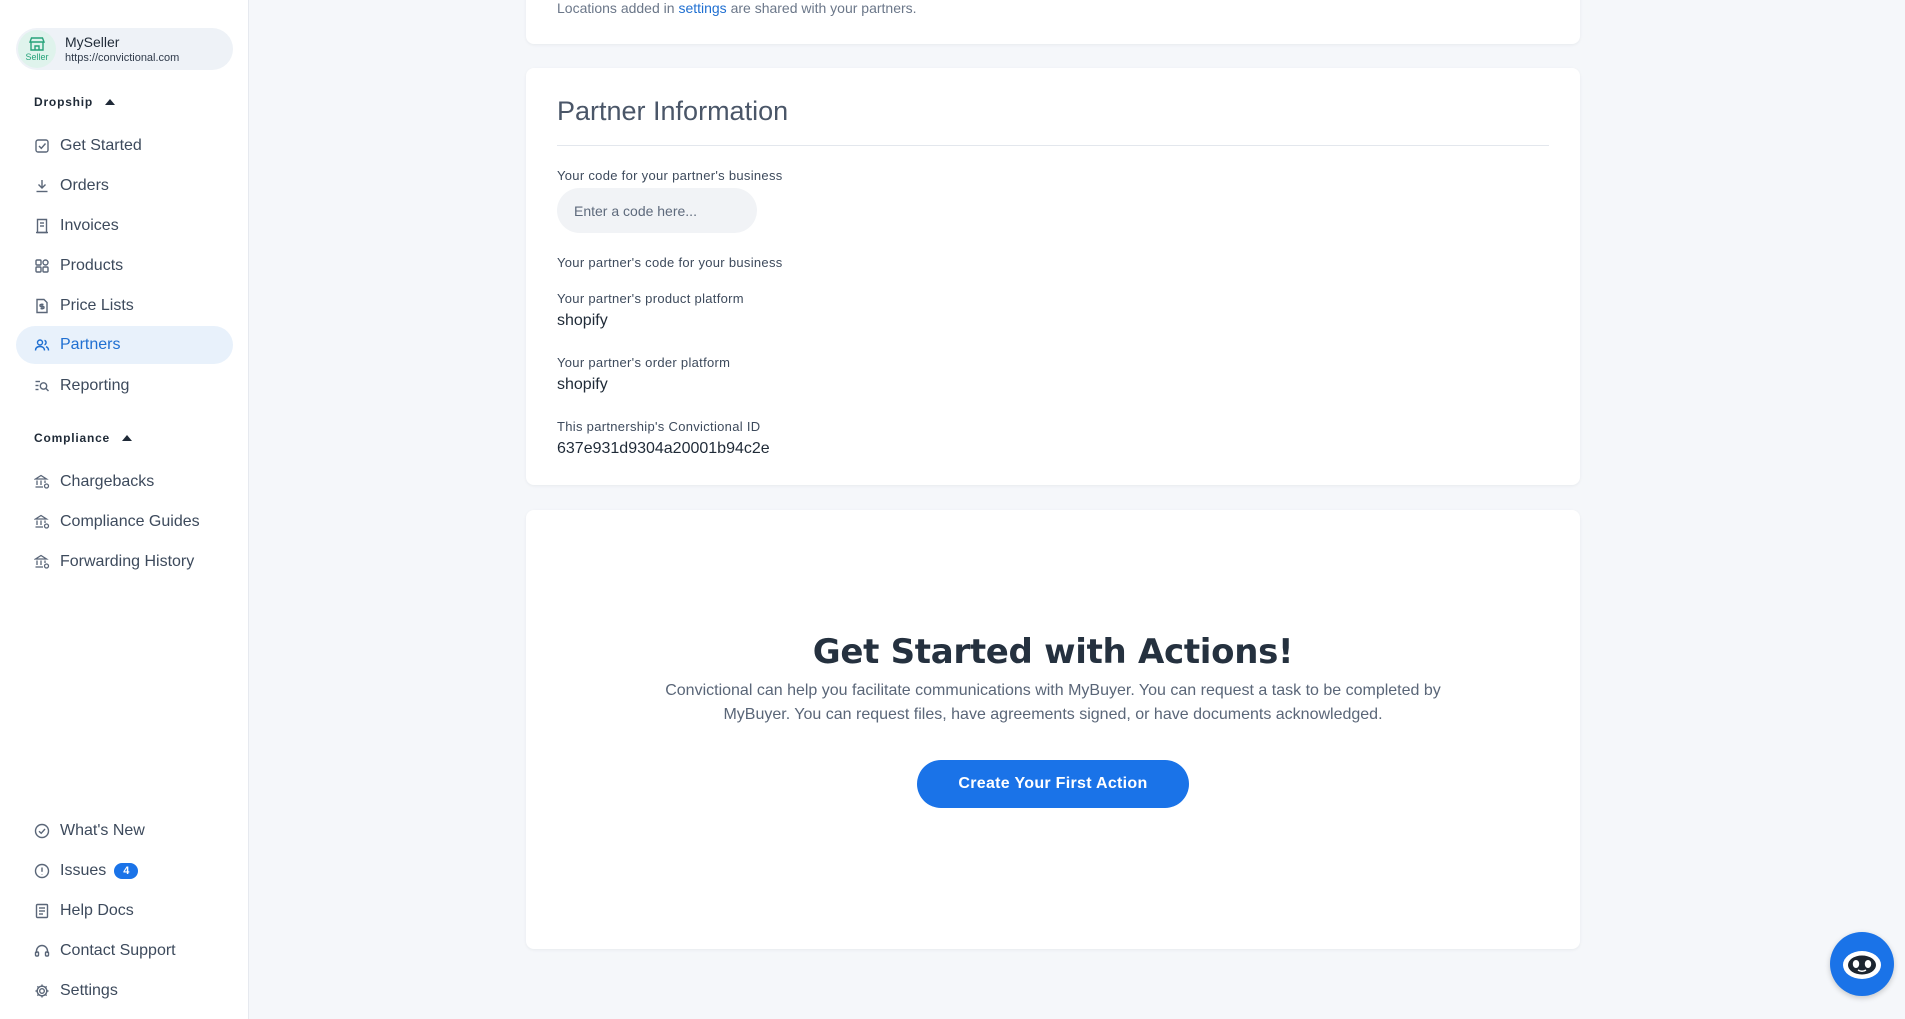  I want to click on sidebar-item-issues: Issues 4, so click(124, 871).